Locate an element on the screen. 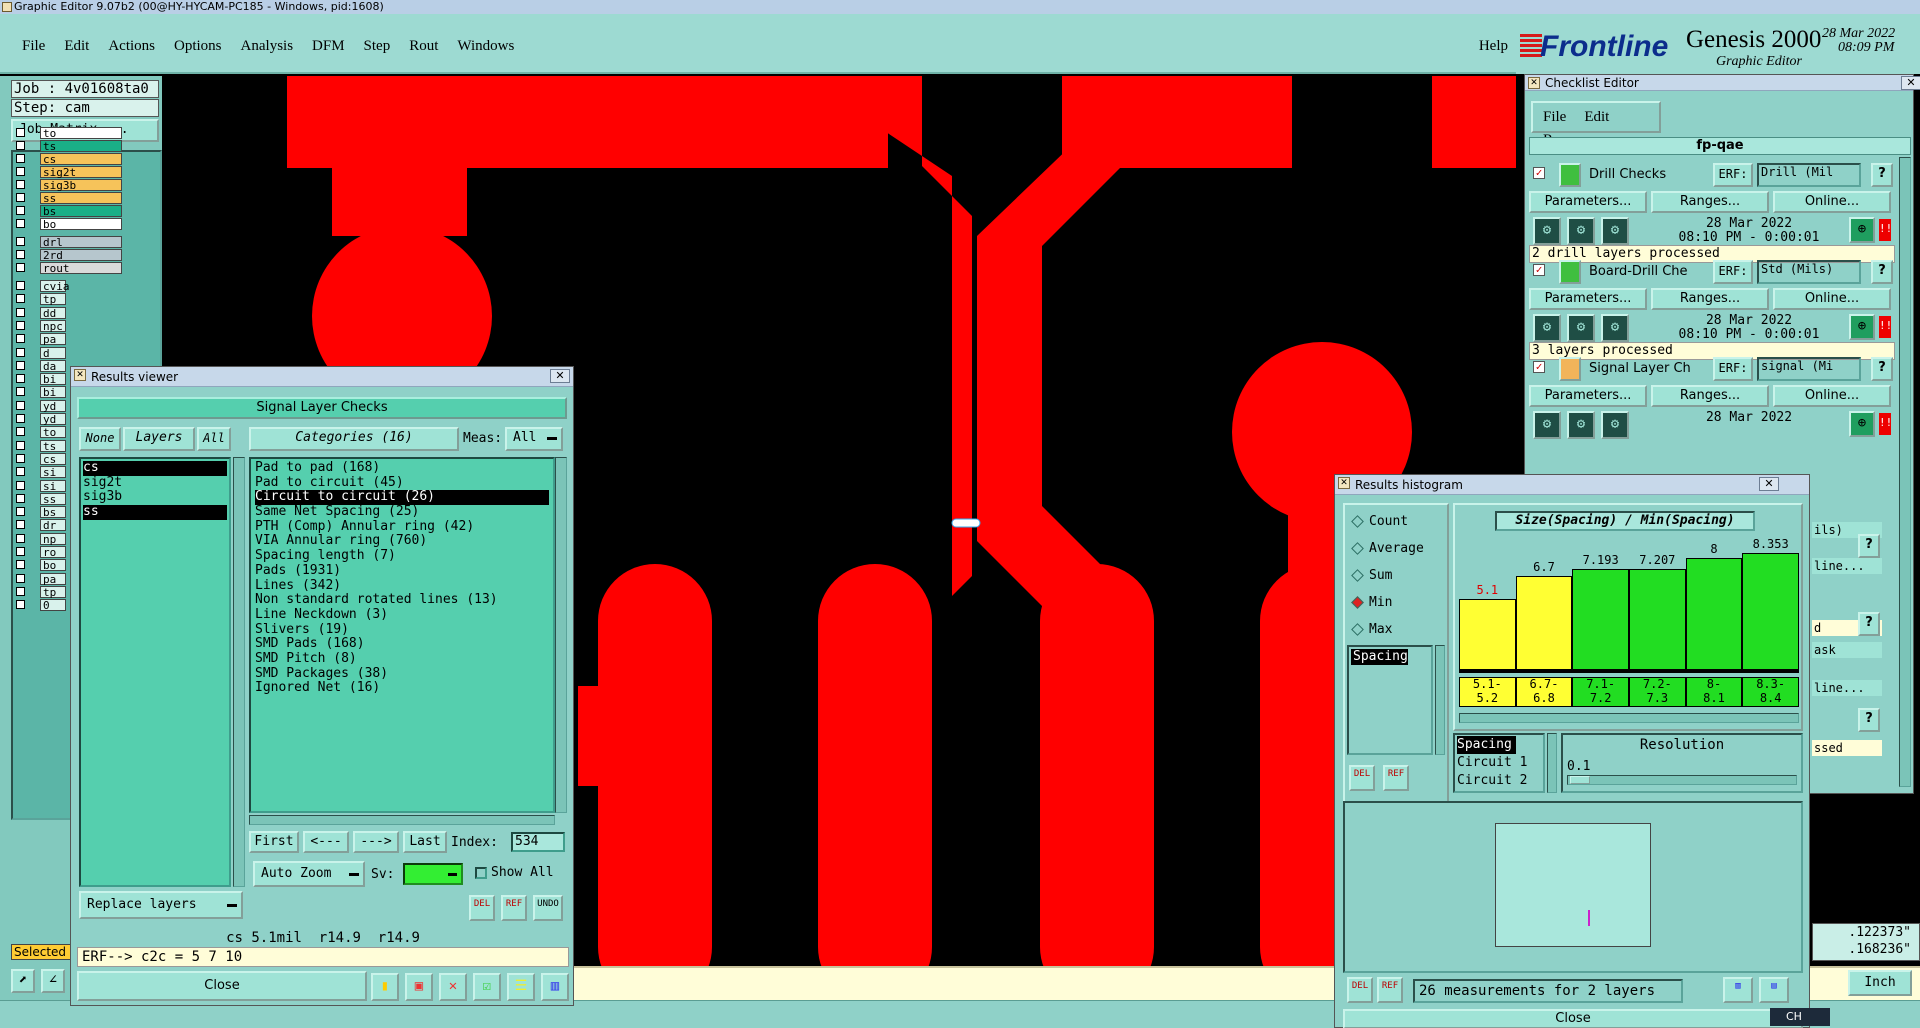 This screenshot has height=1028, width=1920. first-button: First is located at coordinates (274, 842).